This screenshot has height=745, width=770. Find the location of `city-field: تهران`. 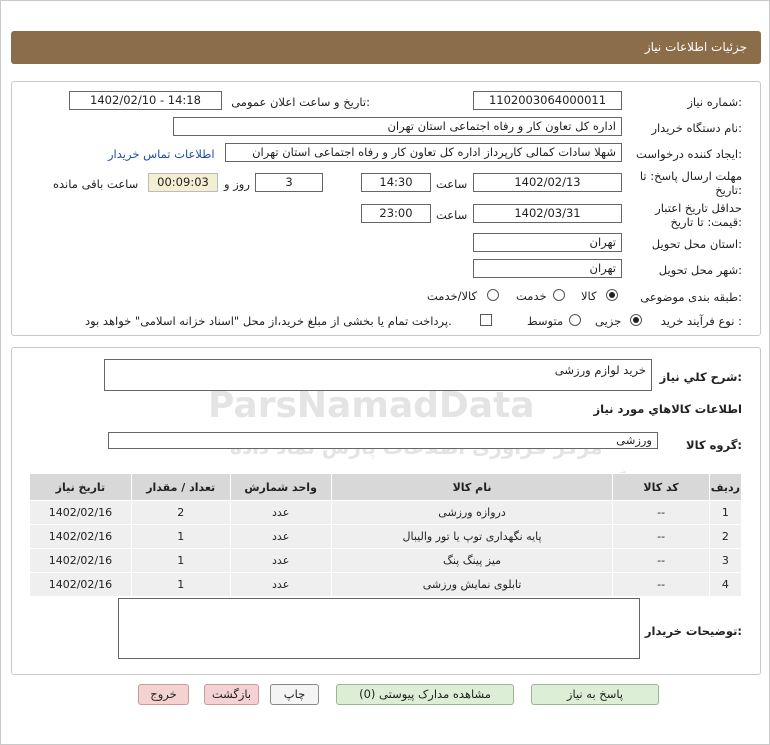

city-field: تهران is located at coordinates (547, 268).